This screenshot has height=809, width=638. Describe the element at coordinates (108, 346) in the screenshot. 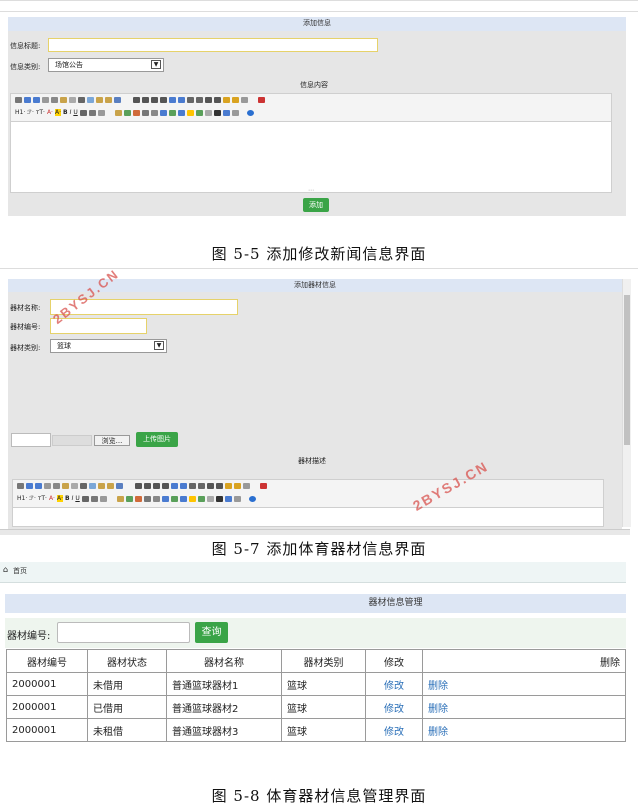

I see `equipment-category-select: 篮球 ▼` at that location.